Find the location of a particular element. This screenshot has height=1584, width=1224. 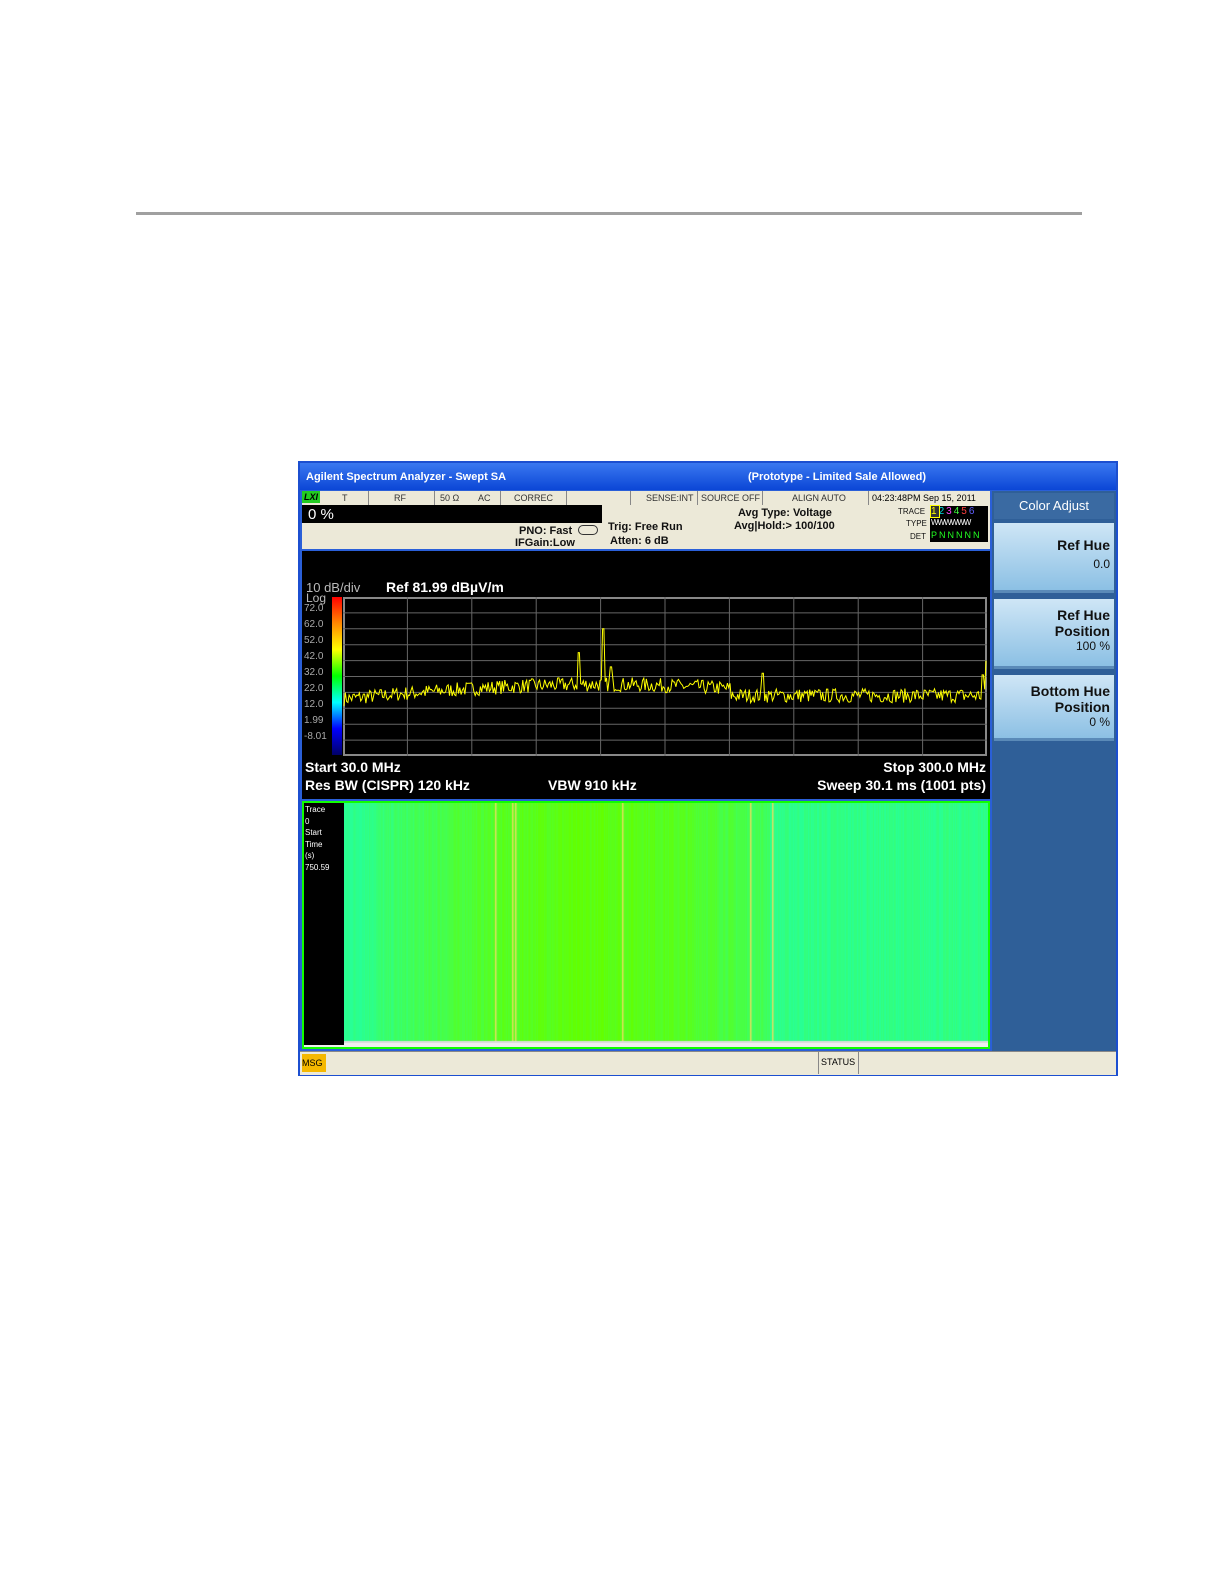

resolution-bandwidth: Res BW (CISPR) 120 kHz is located at coordinates (387, 785).